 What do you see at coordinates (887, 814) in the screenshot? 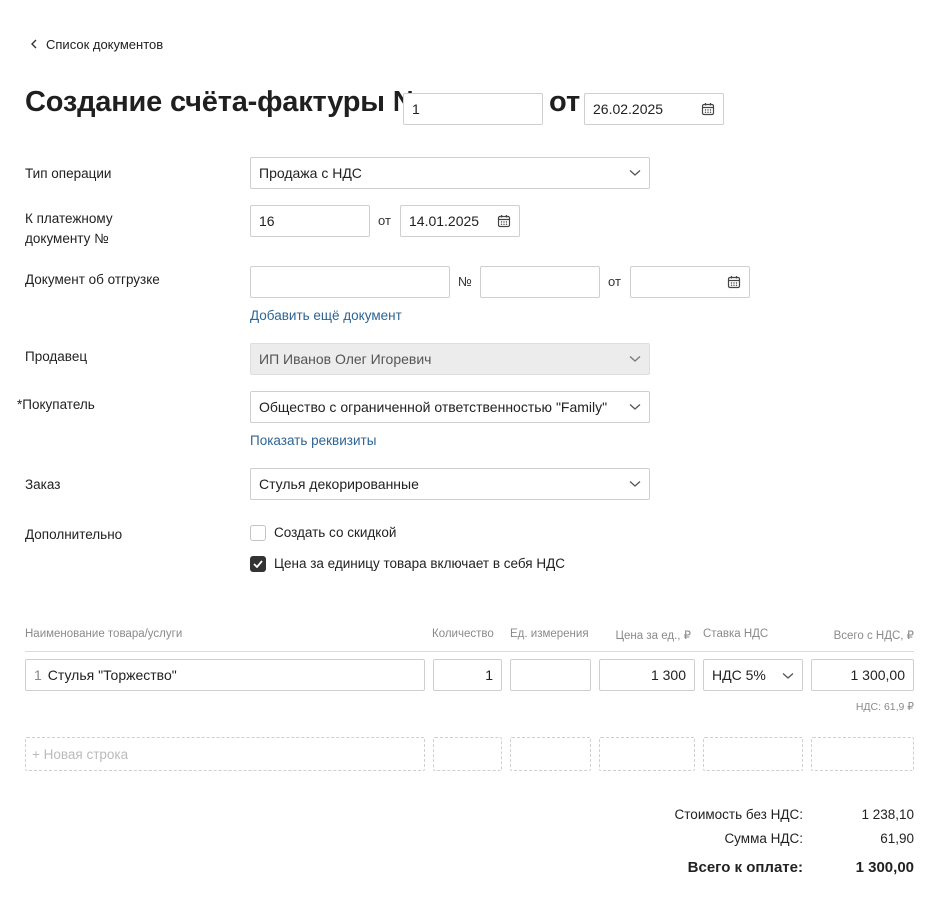
I see `without-vat-value: 1 238,10` at bounding box center [887, 814].